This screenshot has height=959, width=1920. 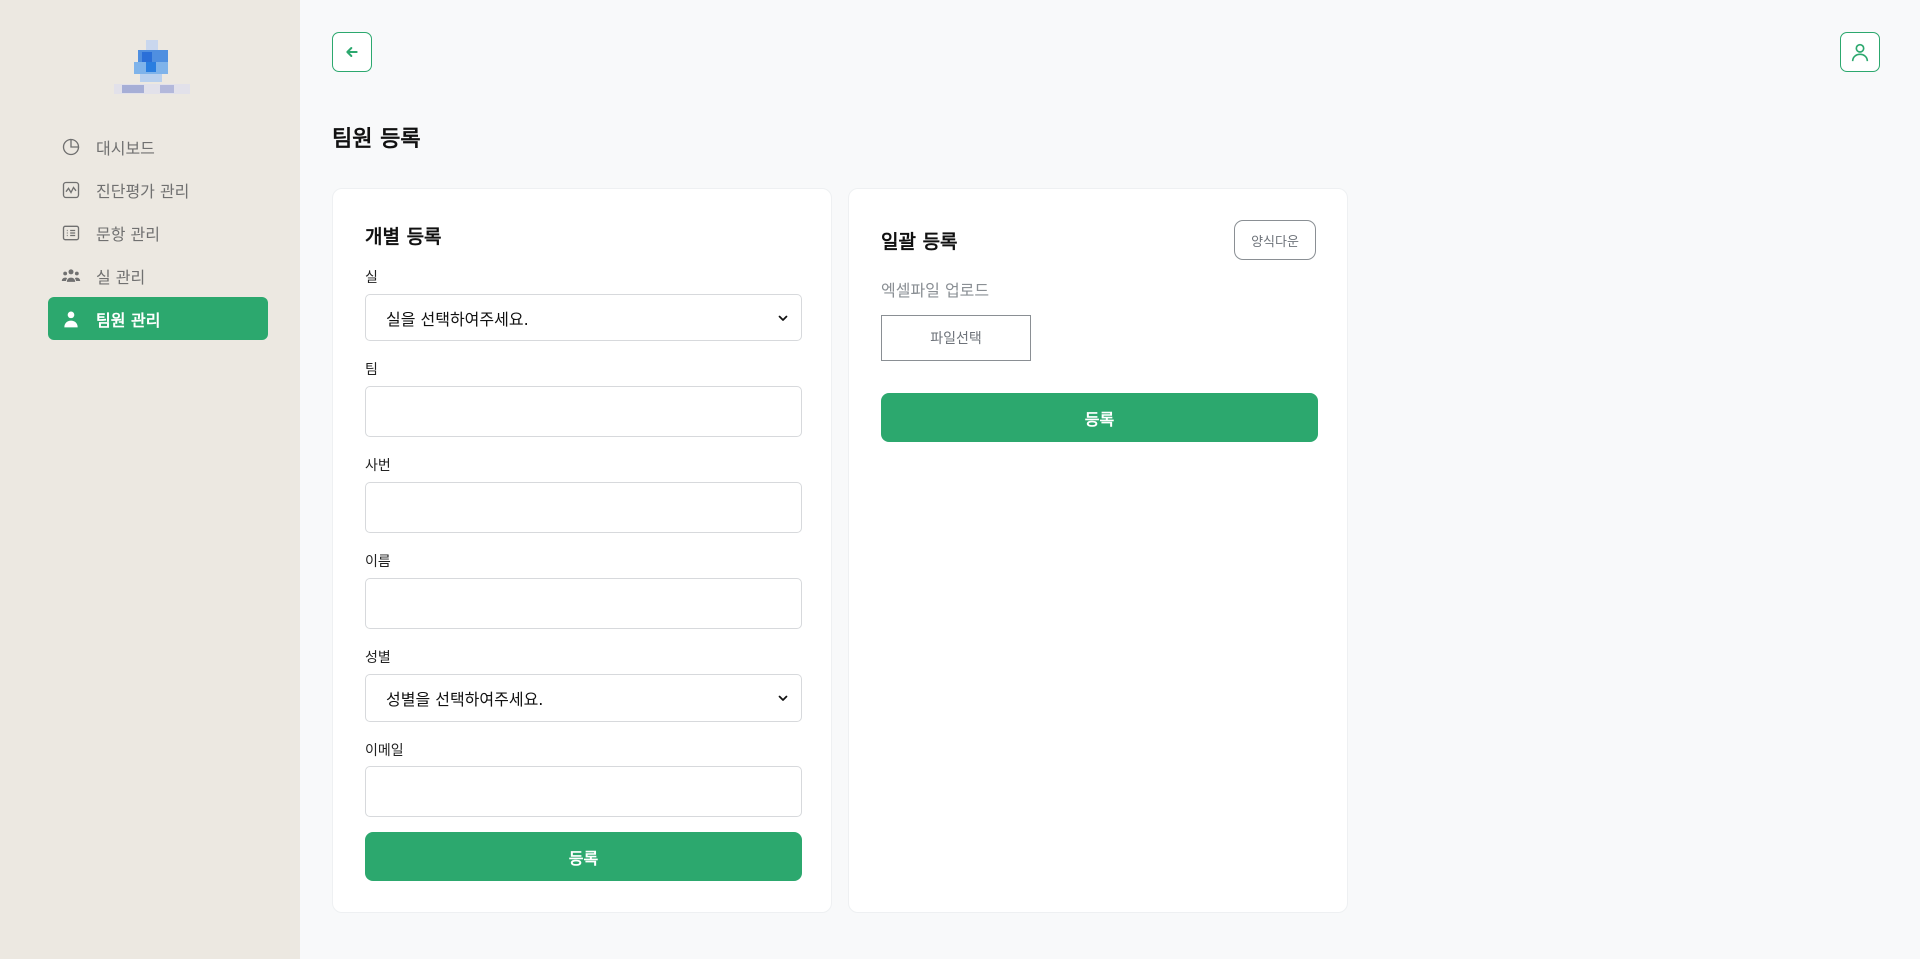 I want to click on sidebar-item-label: 문항 관리, so click(x=128, y=234).